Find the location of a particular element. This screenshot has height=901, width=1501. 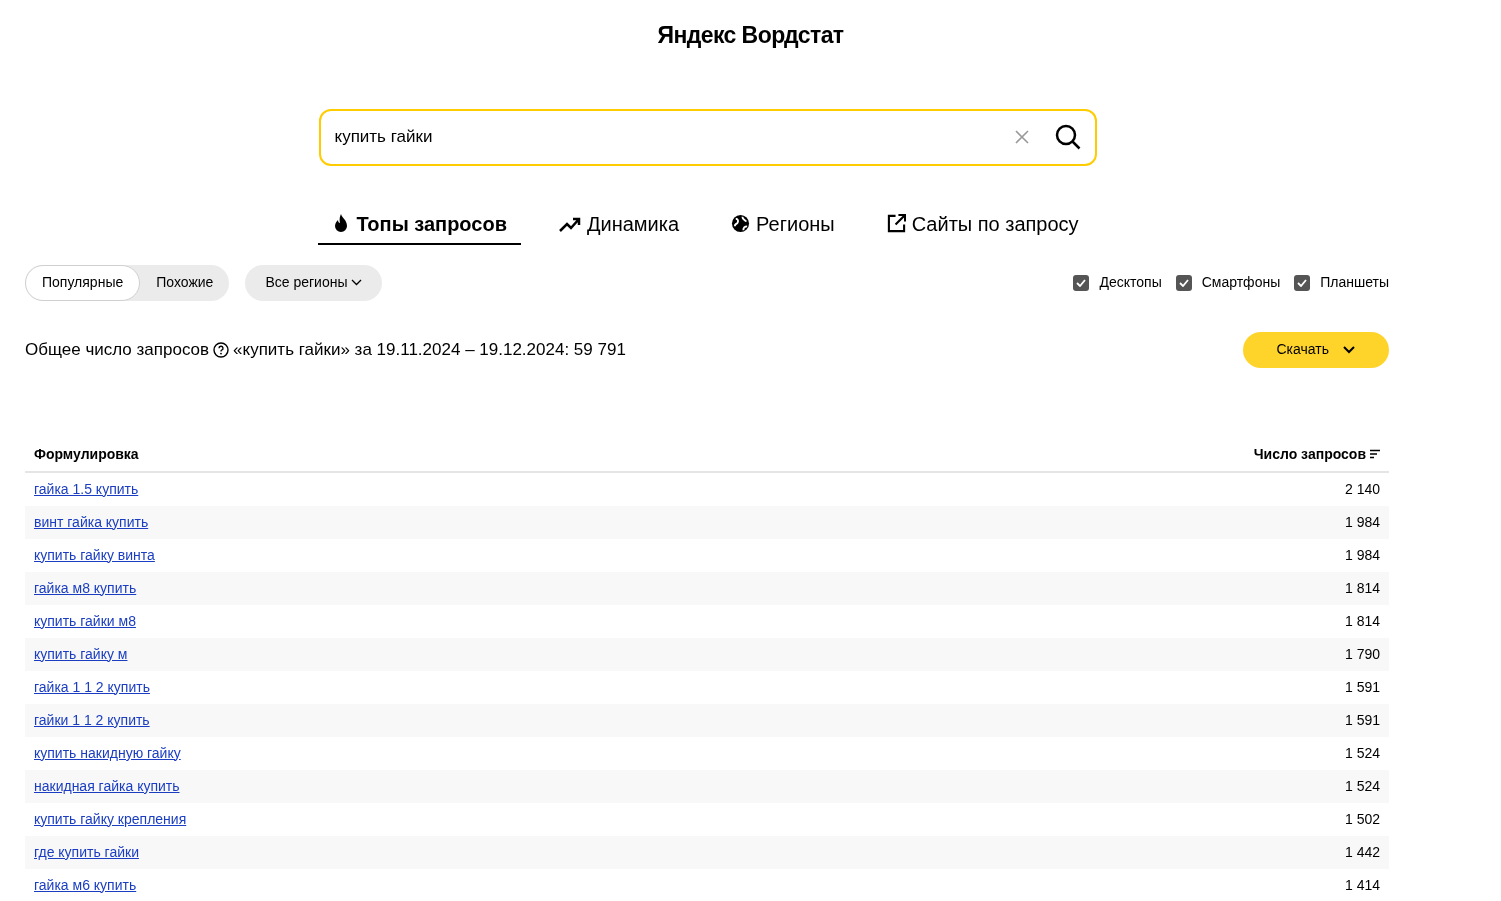

summary-label: Общее число запросов is located at coordinates (117, 349).